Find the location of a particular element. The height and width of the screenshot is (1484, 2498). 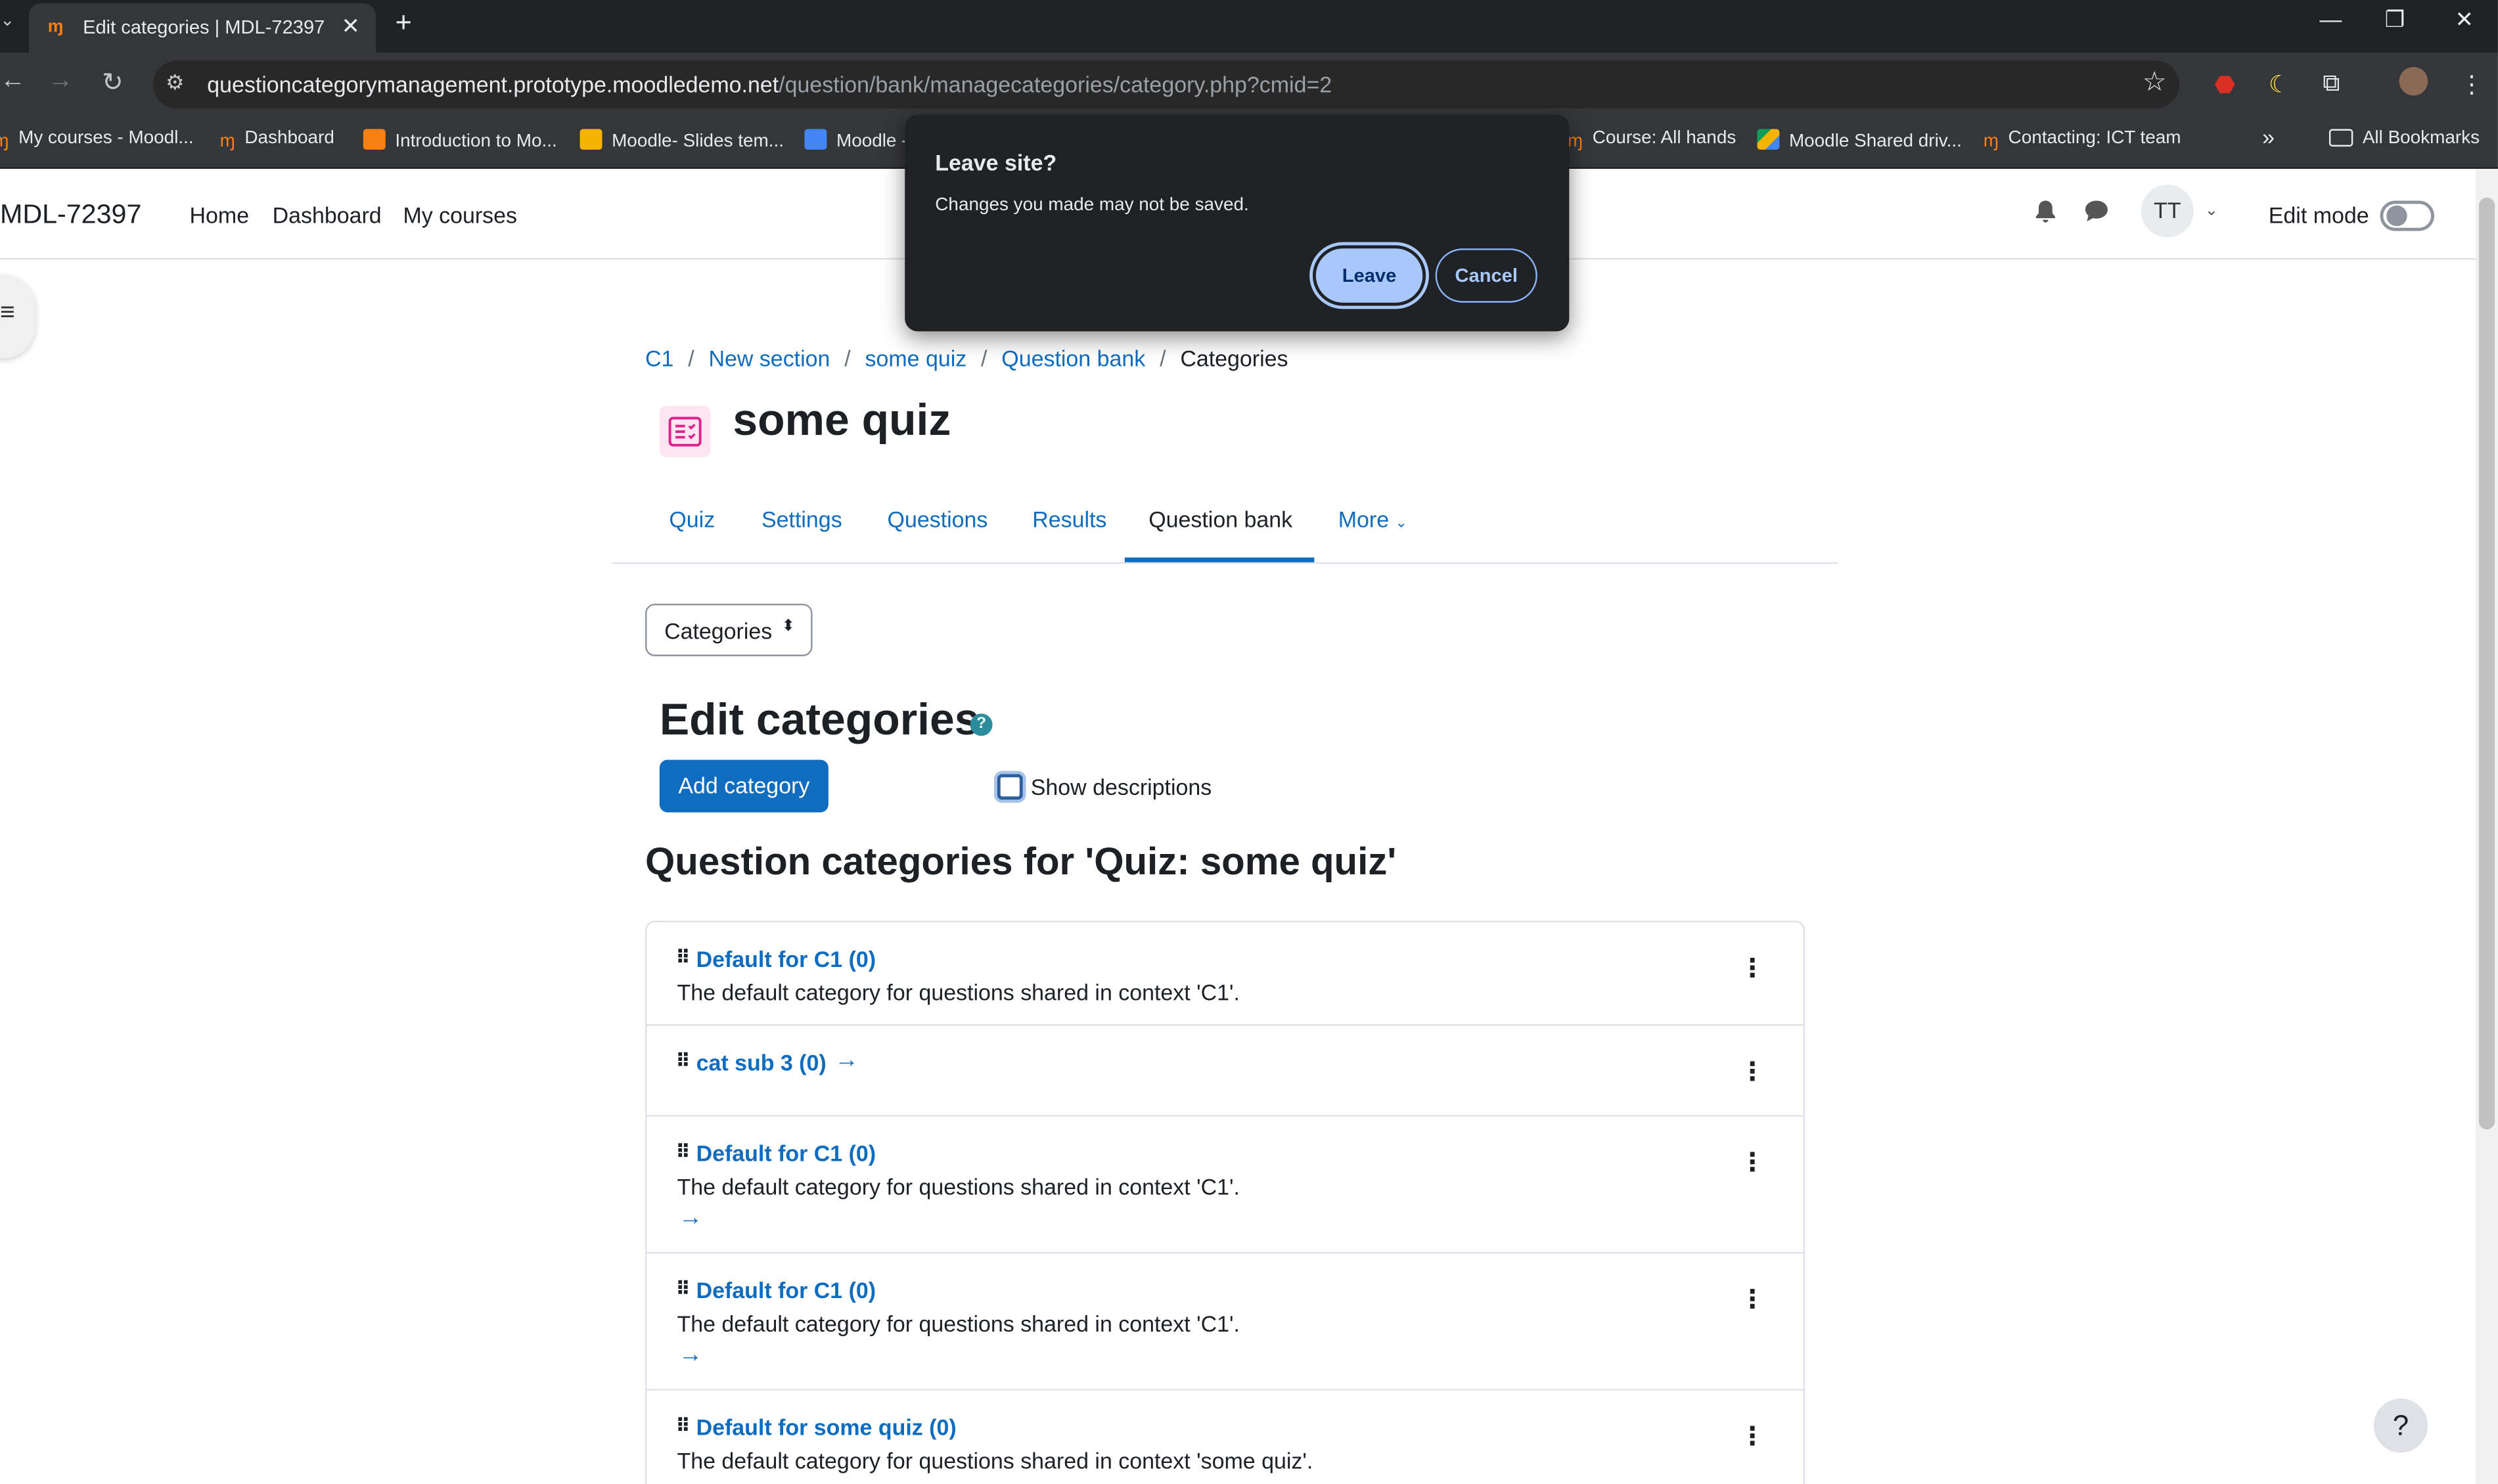

minimize-icon: — is located at coordinates (2330, 19).